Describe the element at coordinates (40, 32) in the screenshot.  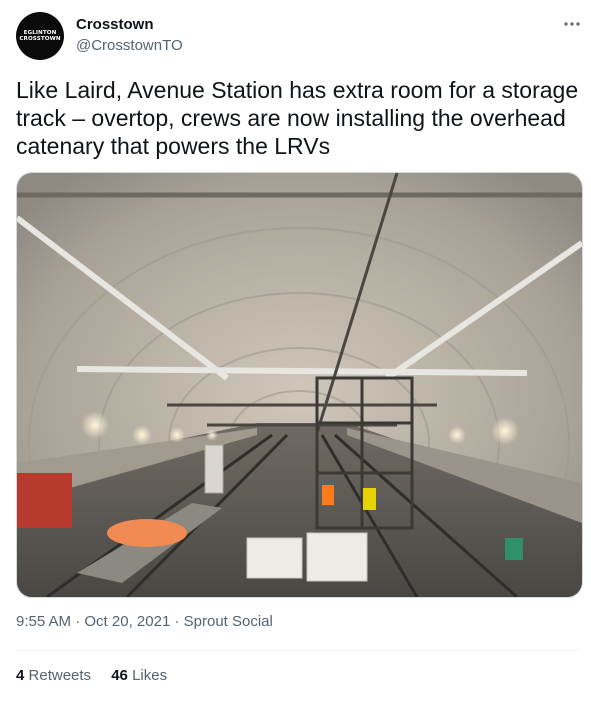
I see `avatar-logo-line1: EGLINTON` at that location.